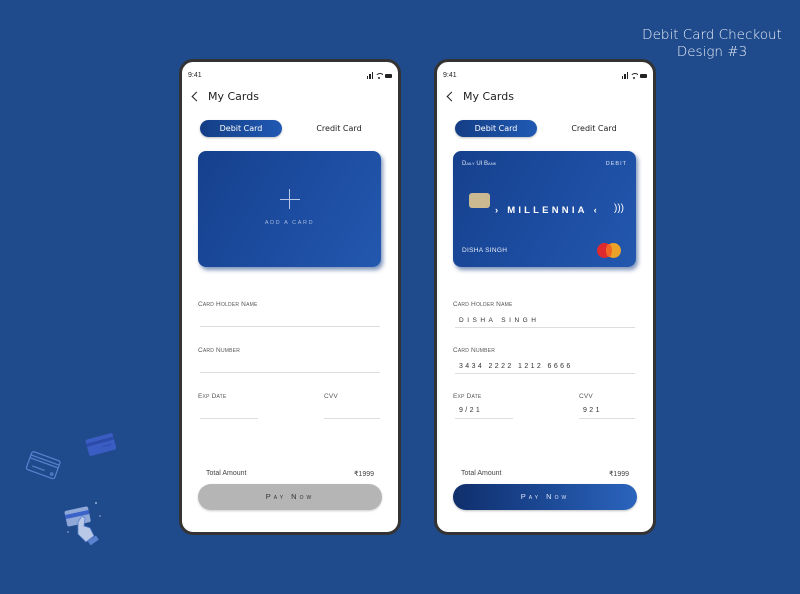  What do you see at coordinates (479, 200) in the screenshot?
I see `chip-icon` at bounding box center [479, 200].